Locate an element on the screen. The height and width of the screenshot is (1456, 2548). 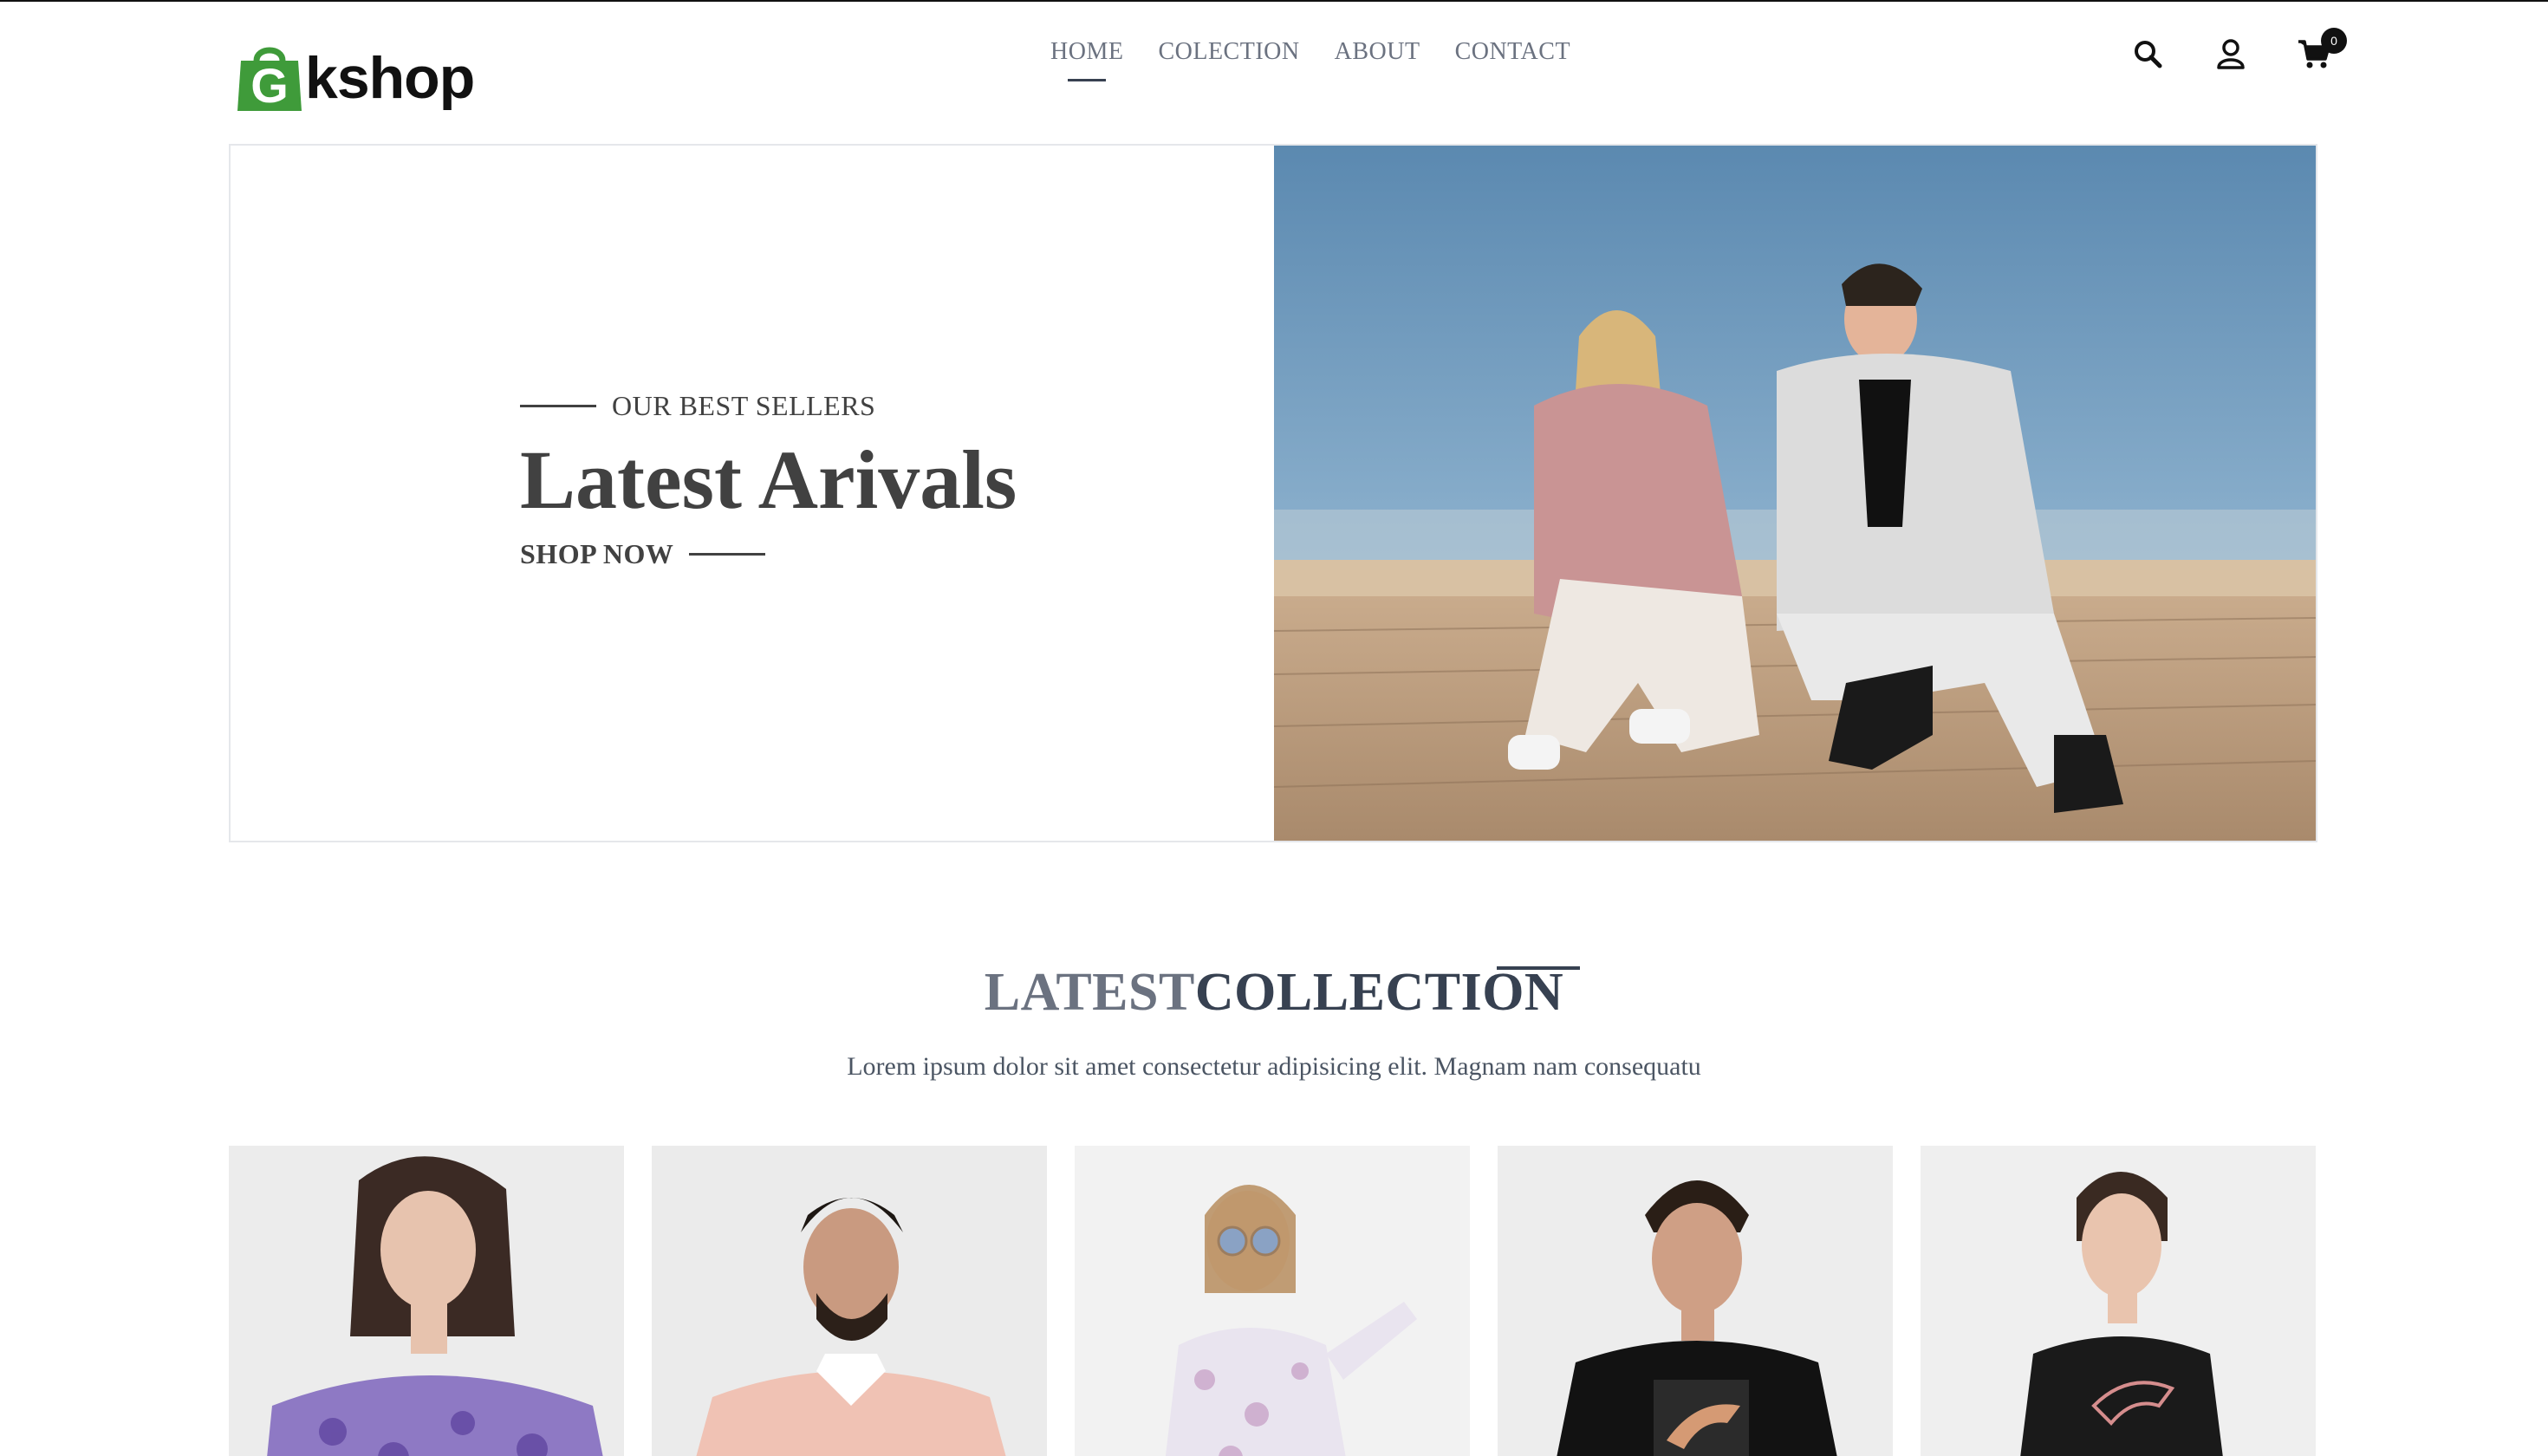
site-header: G kshop HOME COLECTION ABOUT CONTACT 0 is located at coordinates (1274, 71).